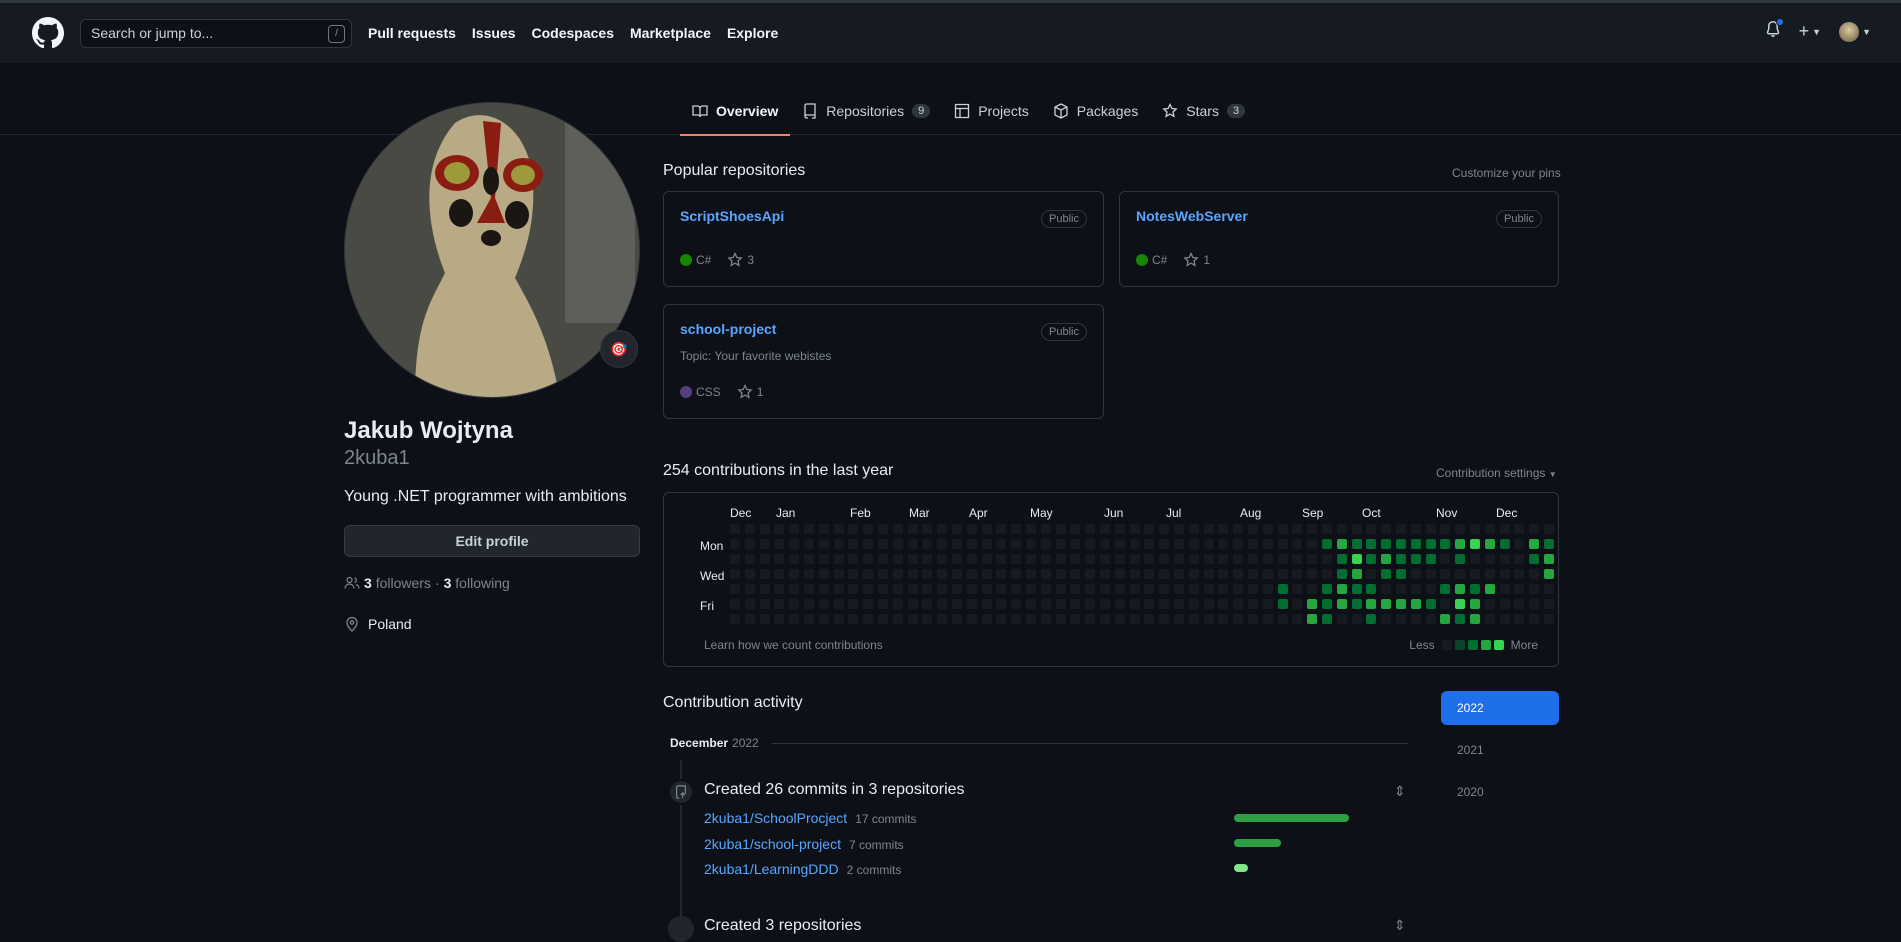 The width and height of the screenshot is (1901, 942). What do you see at coordinates (732, 216) in the screenshot?
I see `repo-link: ScriptShoesApi` at bounding box center [732, 216].